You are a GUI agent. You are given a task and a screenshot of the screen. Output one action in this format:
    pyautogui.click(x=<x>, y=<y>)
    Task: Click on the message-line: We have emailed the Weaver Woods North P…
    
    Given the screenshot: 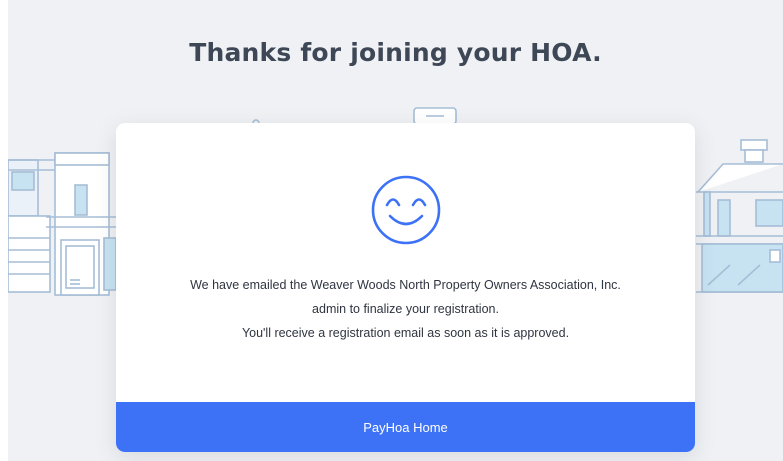 What is the action you would take?
    pyautogui.click(x=405, y=285)
    